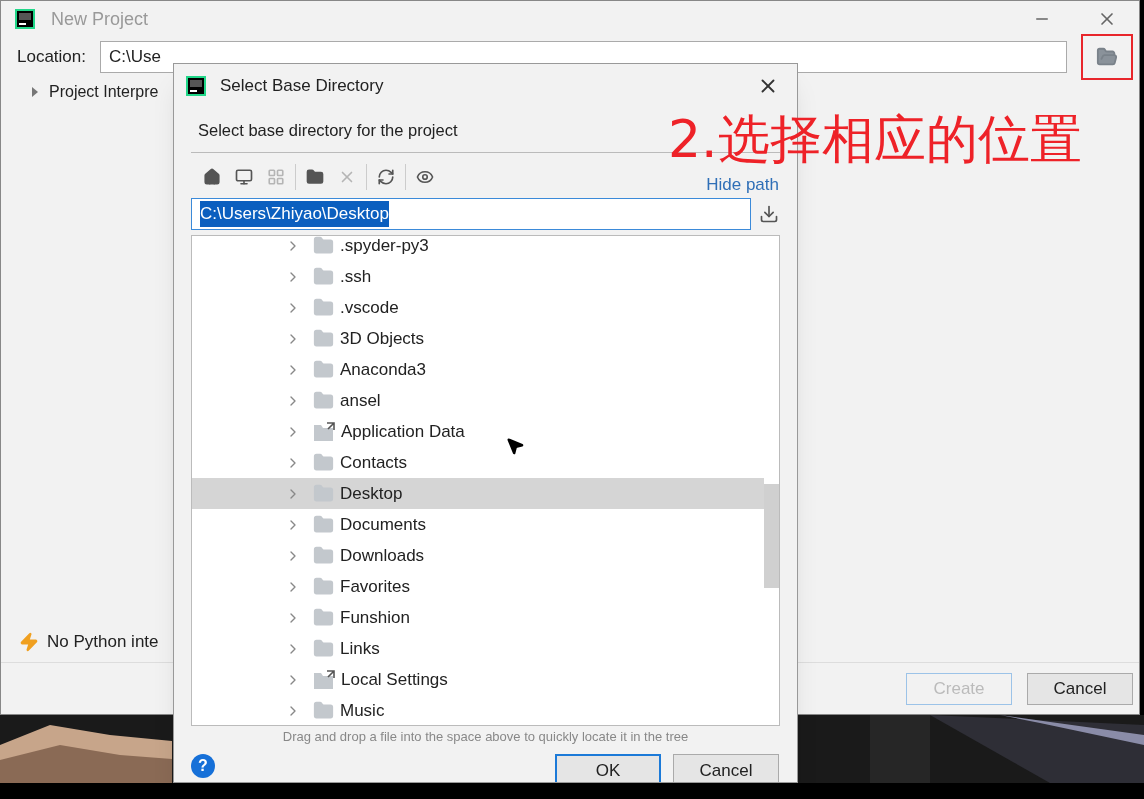 This screenshot has height=799, width=1144. What do you see at coordinates (771, 536) in the screenshot?
I see `scrollbar-thumb` at bounding box center [771, 536].